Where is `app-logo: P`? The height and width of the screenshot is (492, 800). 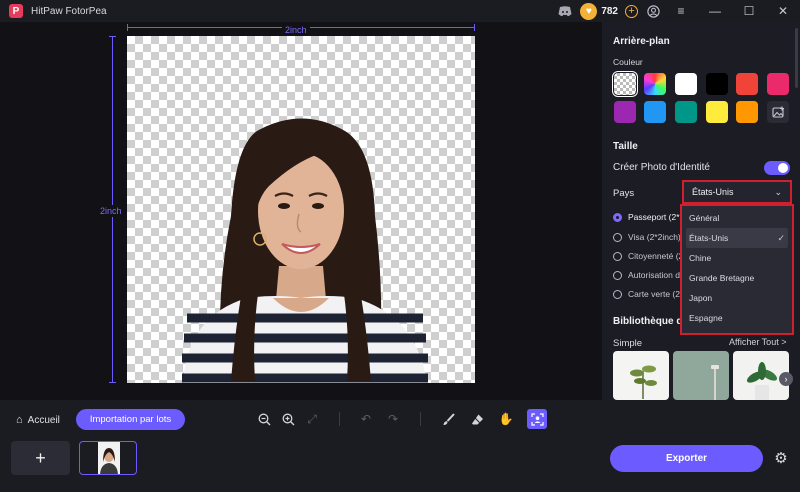
app-logo: P is located at coordinates (16, 11).